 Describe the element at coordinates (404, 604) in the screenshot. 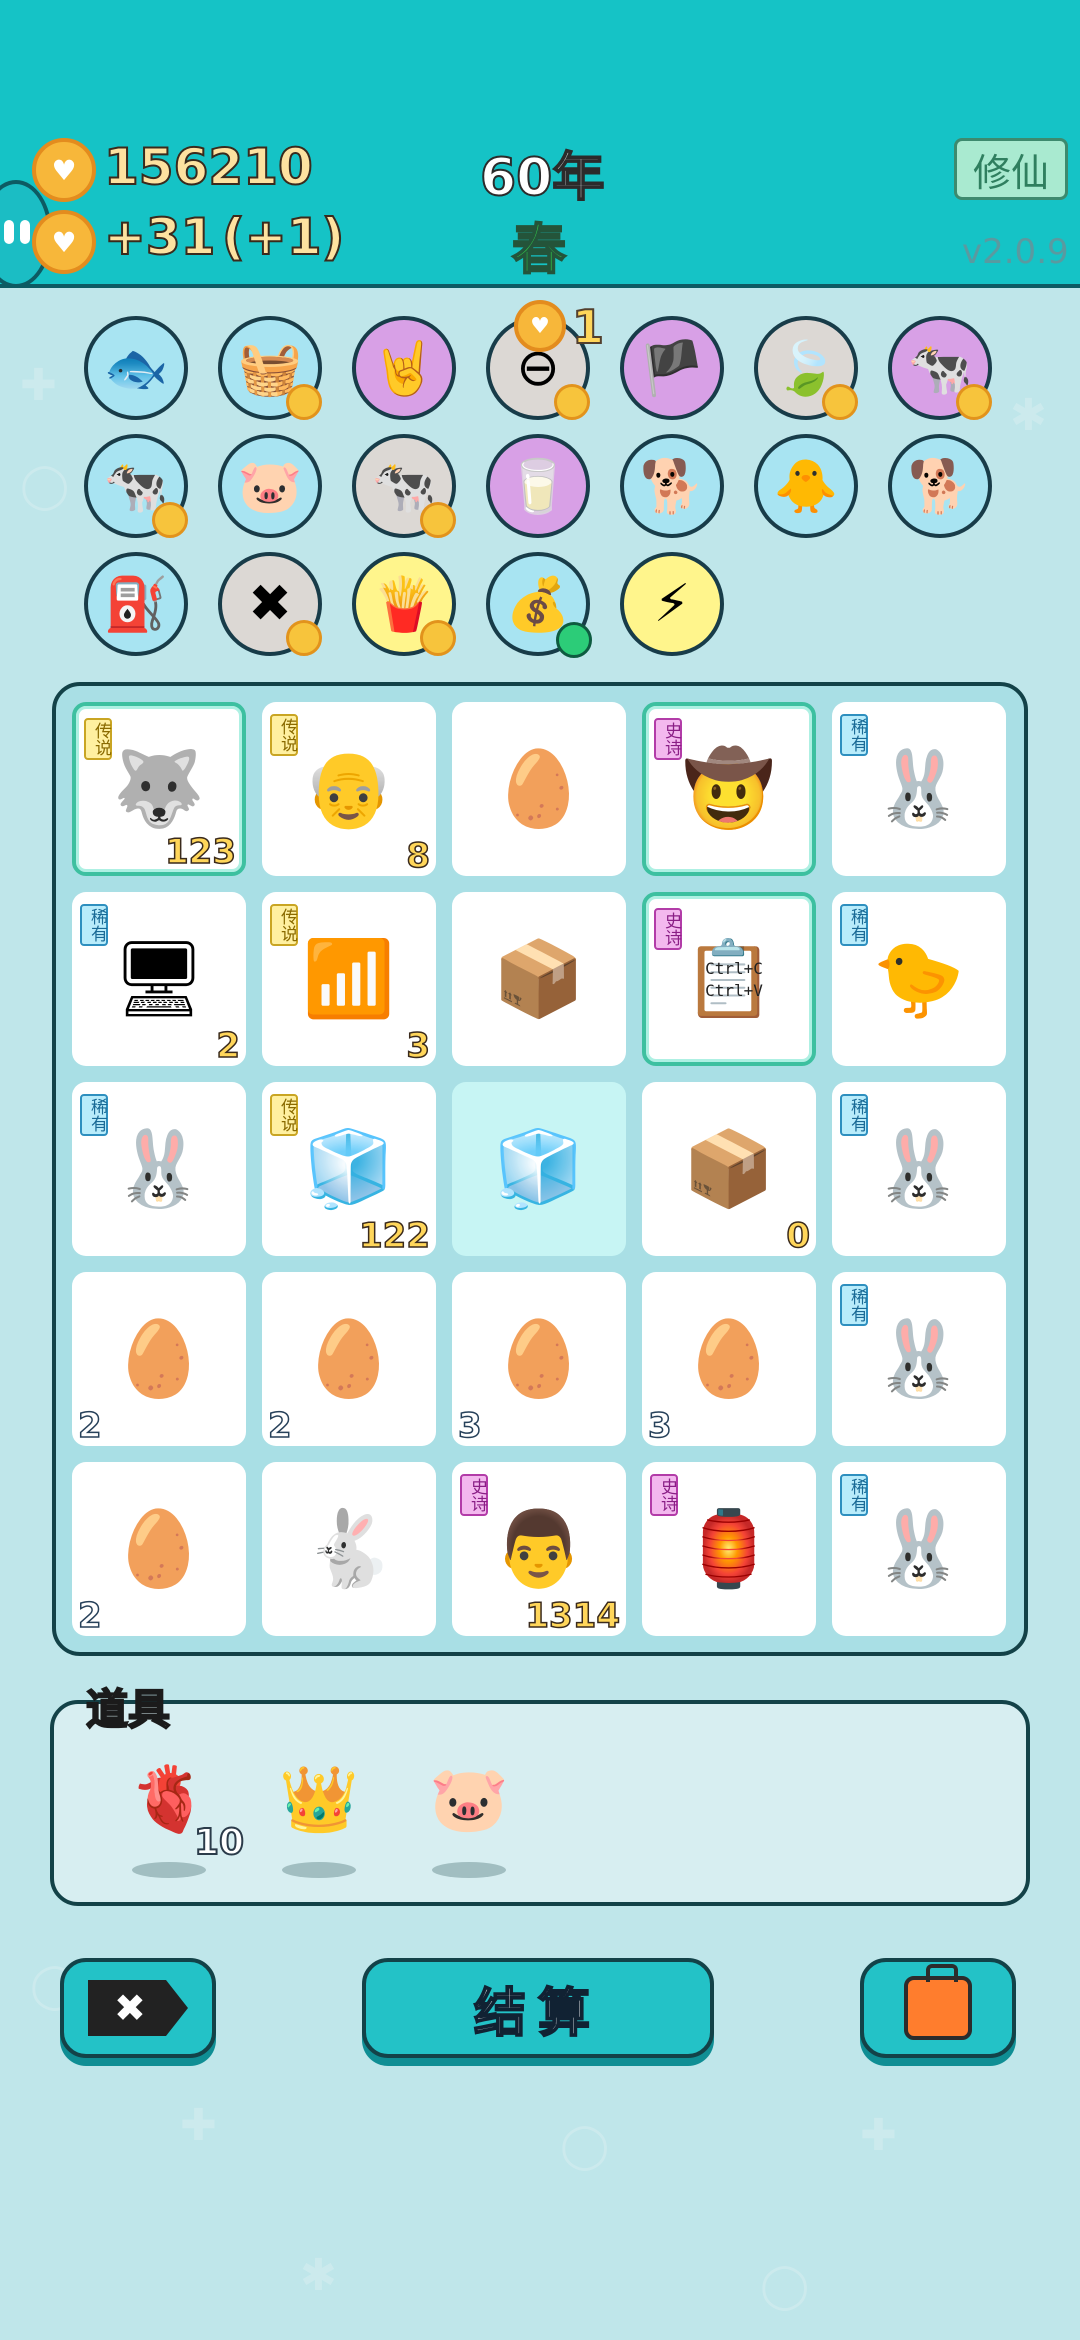

I see `relic-fries-icon: 🍟` at that location.